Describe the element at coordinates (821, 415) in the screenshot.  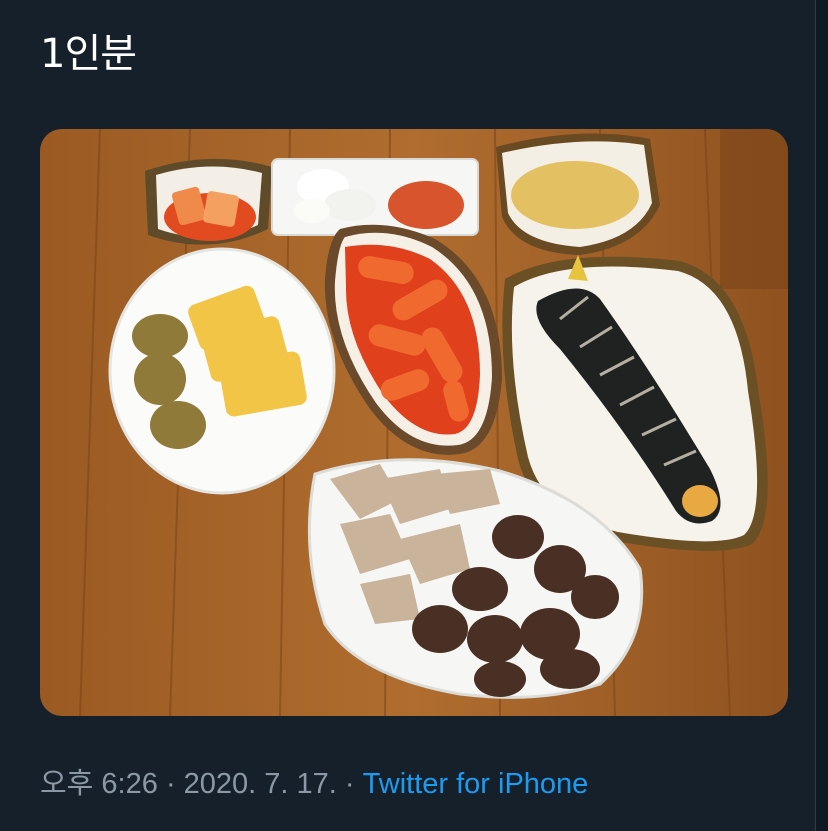
I see `scrollbar-edge` at that location.